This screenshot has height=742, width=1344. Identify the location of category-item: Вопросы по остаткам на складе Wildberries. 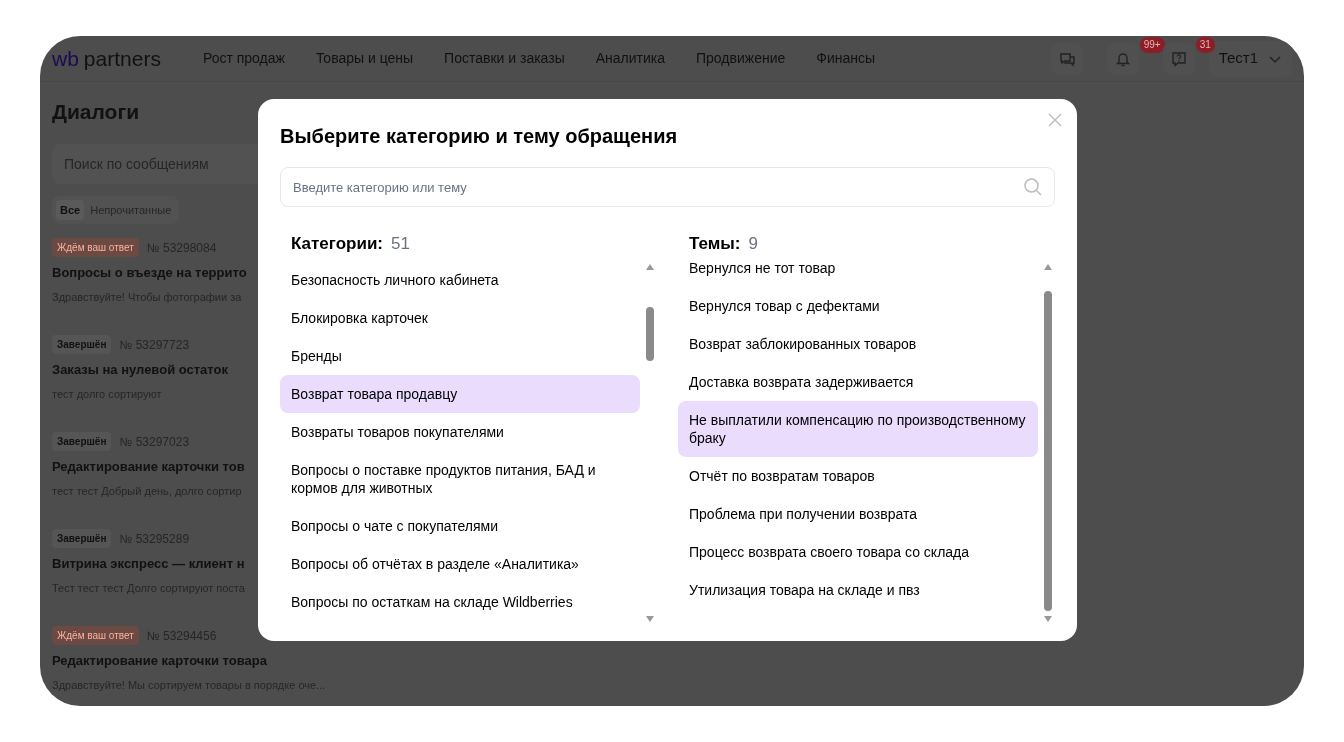
(460, 602).